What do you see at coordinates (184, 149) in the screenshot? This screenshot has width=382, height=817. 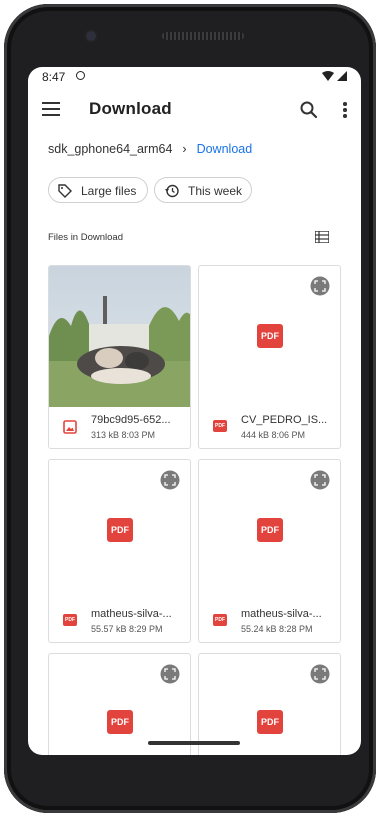 I see `chevron-right-icon: ›` at bounding box center [184, 149].